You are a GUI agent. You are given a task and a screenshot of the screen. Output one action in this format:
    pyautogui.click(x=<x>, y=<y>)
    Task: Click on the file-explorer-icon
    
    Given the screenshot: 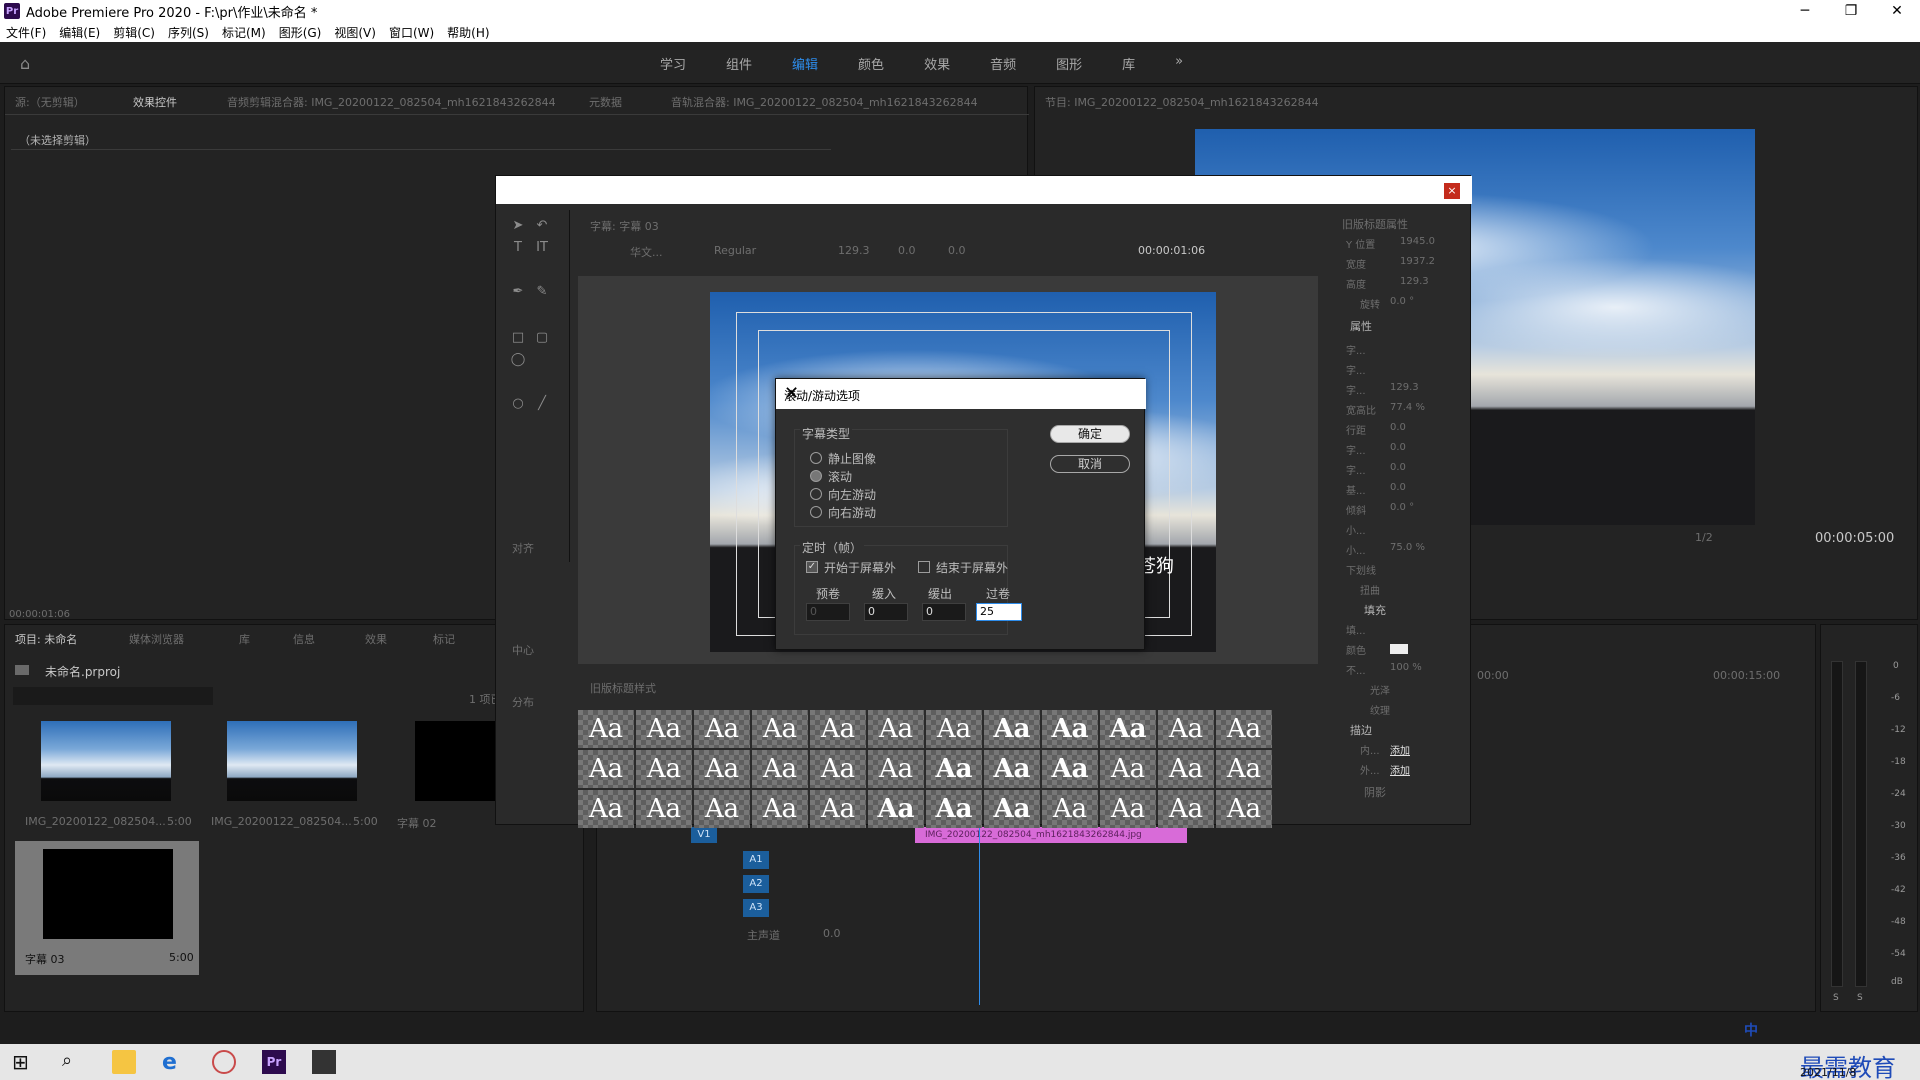 What is the action you would take?
    pyautogui.click(x=124, y=1062)
    